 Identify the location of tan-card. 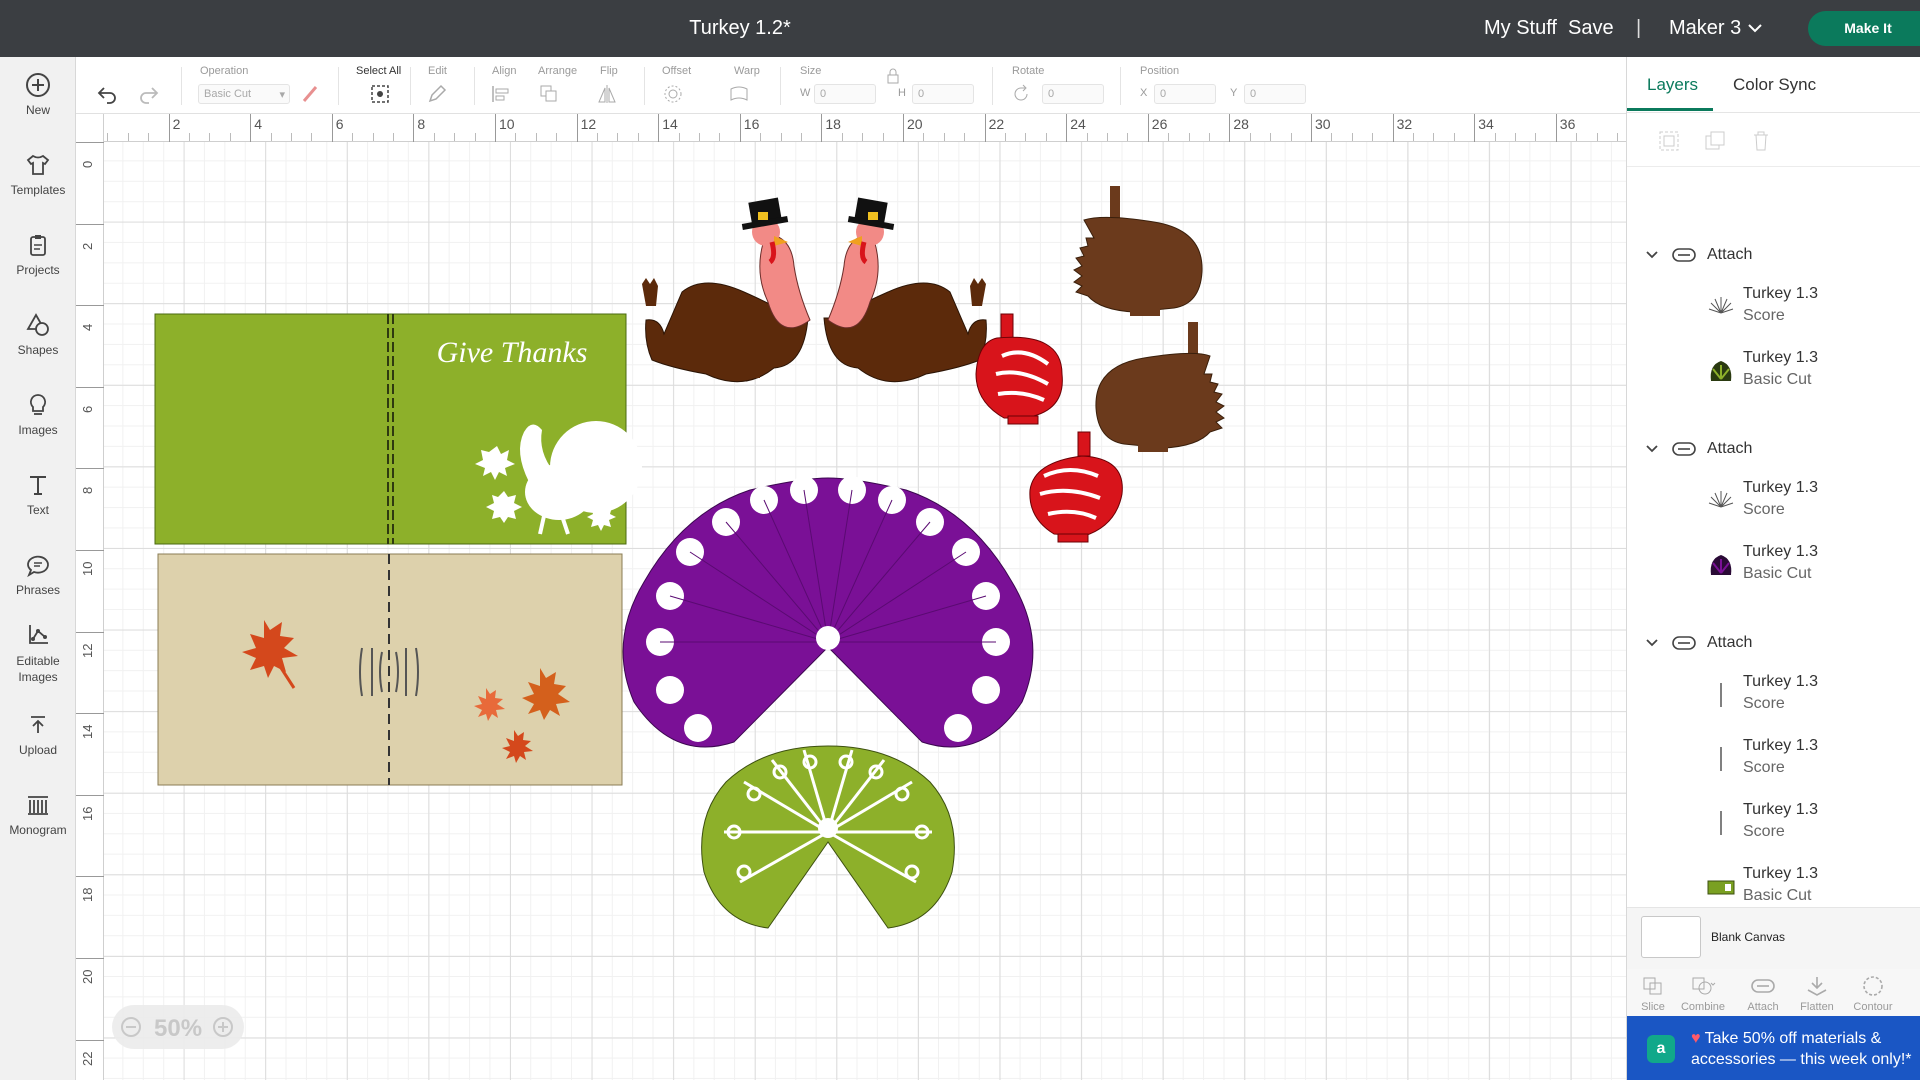
(390, 669).